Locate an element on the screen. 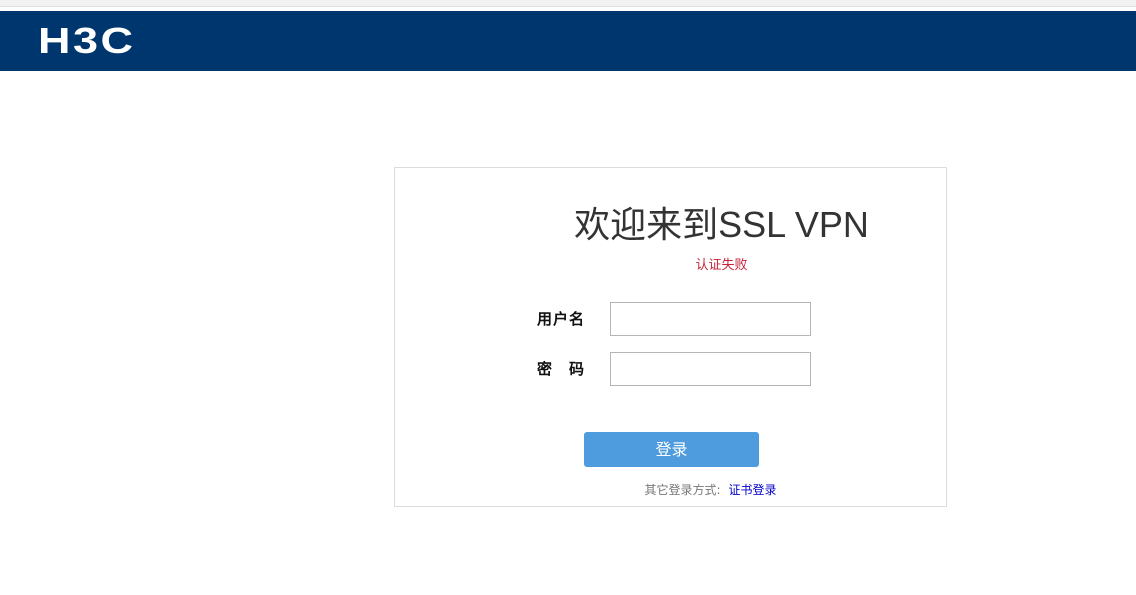 This screenshot has height=595, width=1136. login-title-row: 欢迎来到SSL VPN is located at coordinates (671, 222).